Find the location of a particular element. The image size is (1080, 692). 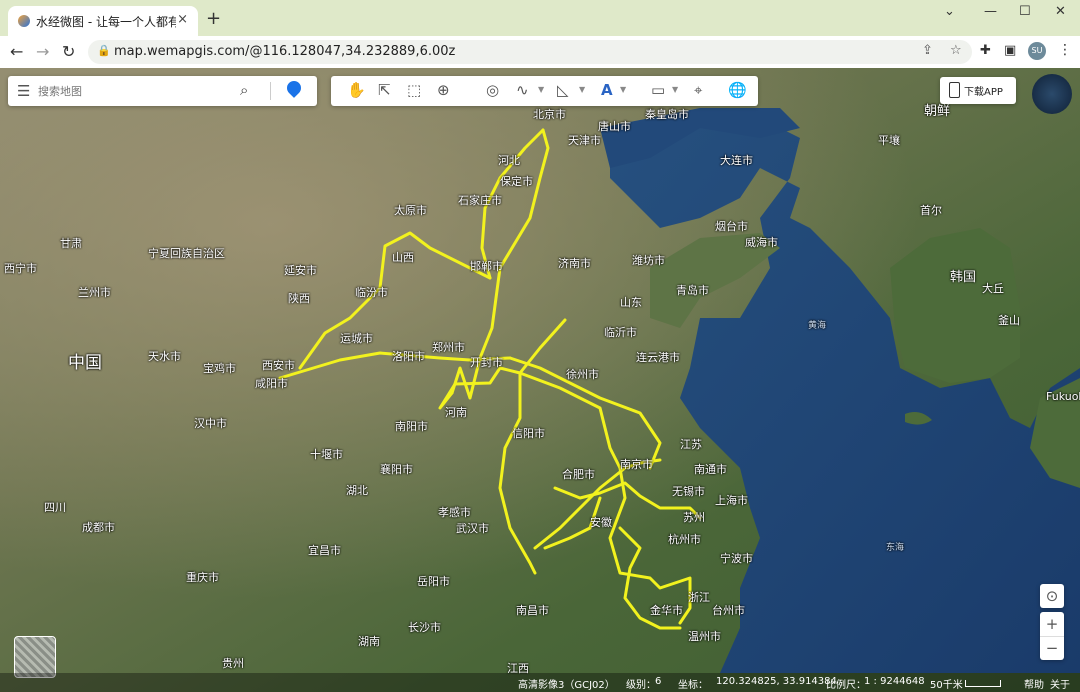

map-label: 贵州 is located at coordinates (233, 663).